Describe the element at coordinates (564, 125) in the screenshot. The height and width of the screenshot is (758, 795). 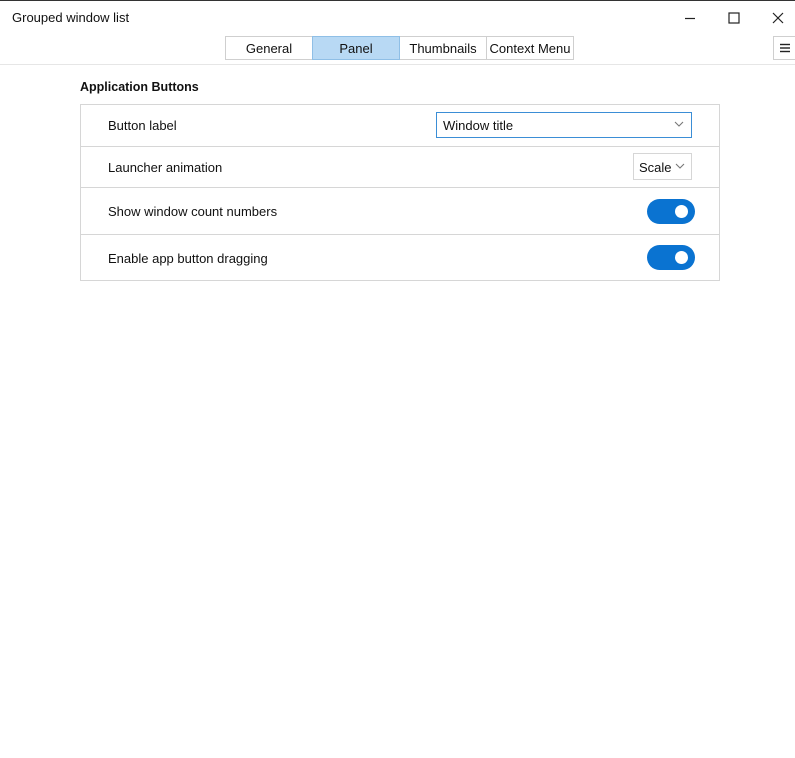
I see `button-label-dropdown: Window title` at that location.